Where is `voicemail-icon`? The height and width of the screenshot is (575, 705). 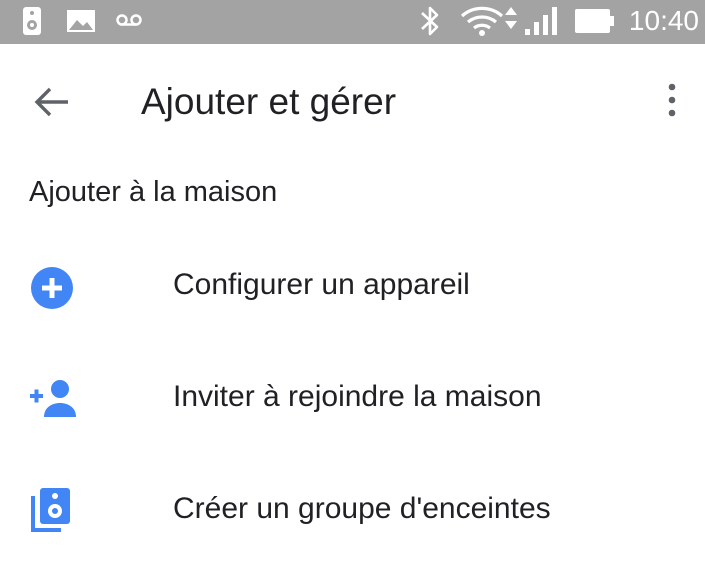
voicemail-icon is located at coordinates (129, 20).